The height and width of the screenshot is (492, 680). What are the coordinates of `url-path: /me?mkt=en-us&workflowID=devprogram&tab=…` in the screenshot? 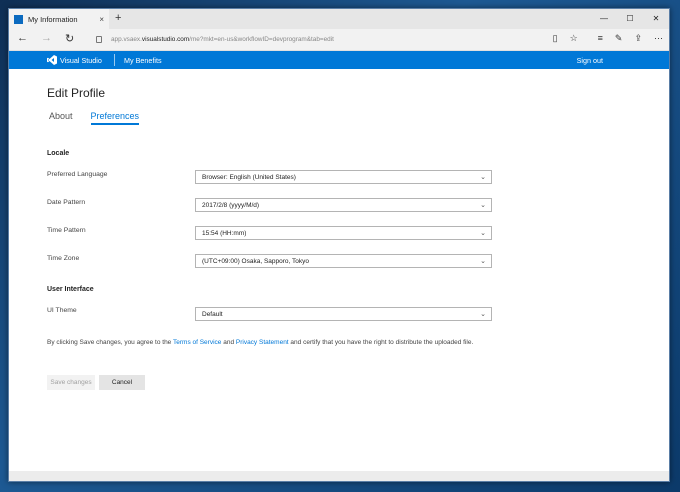 It's located at (261, 39).